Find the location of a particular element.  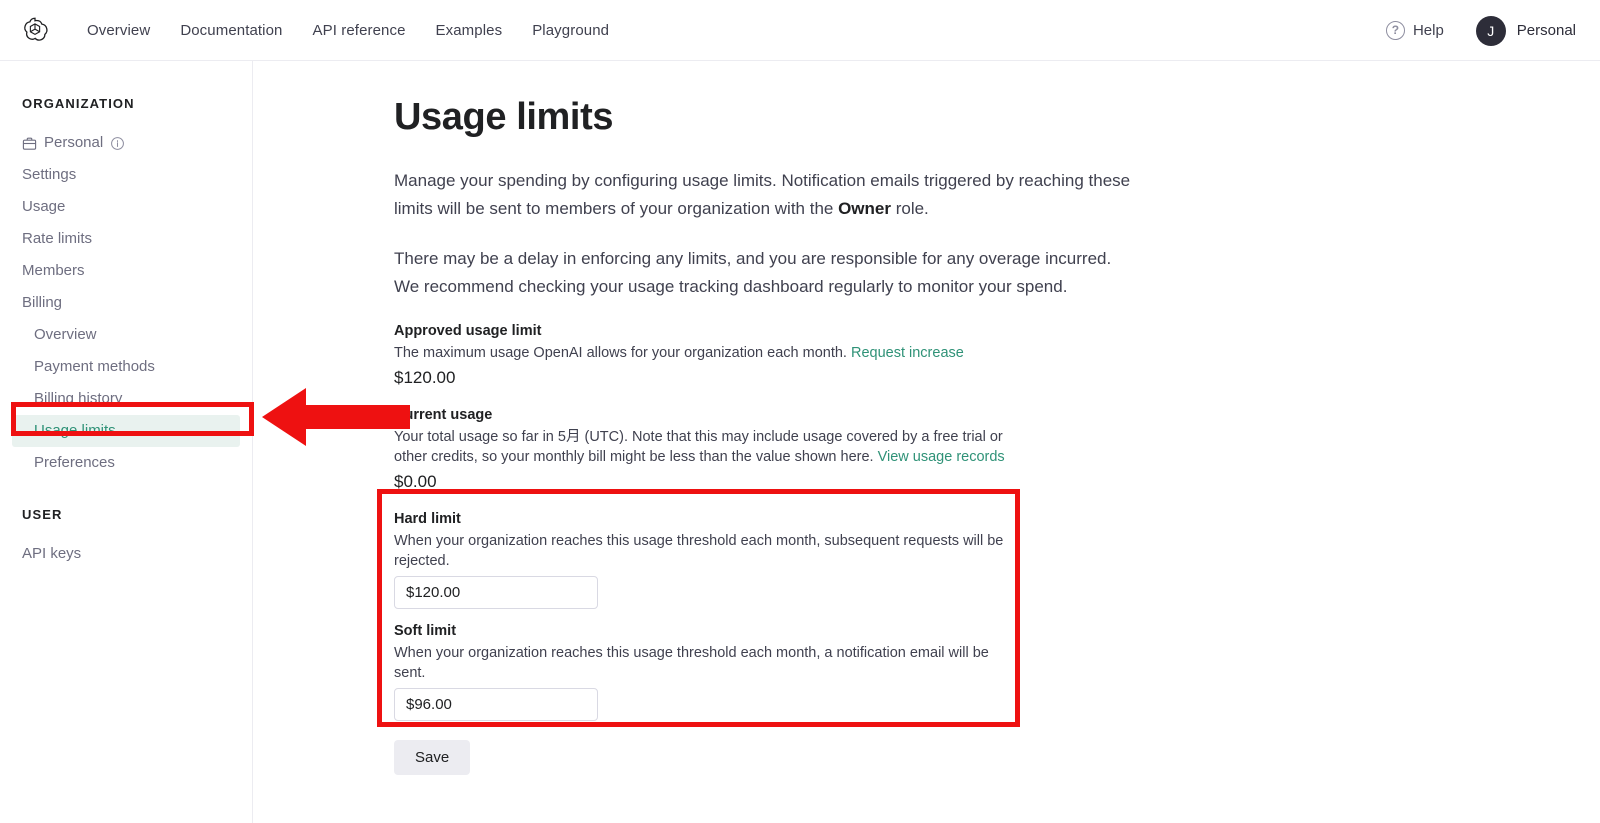

sidebar-item-usage-limits: Usage limits is located at coordinates (126, 431).